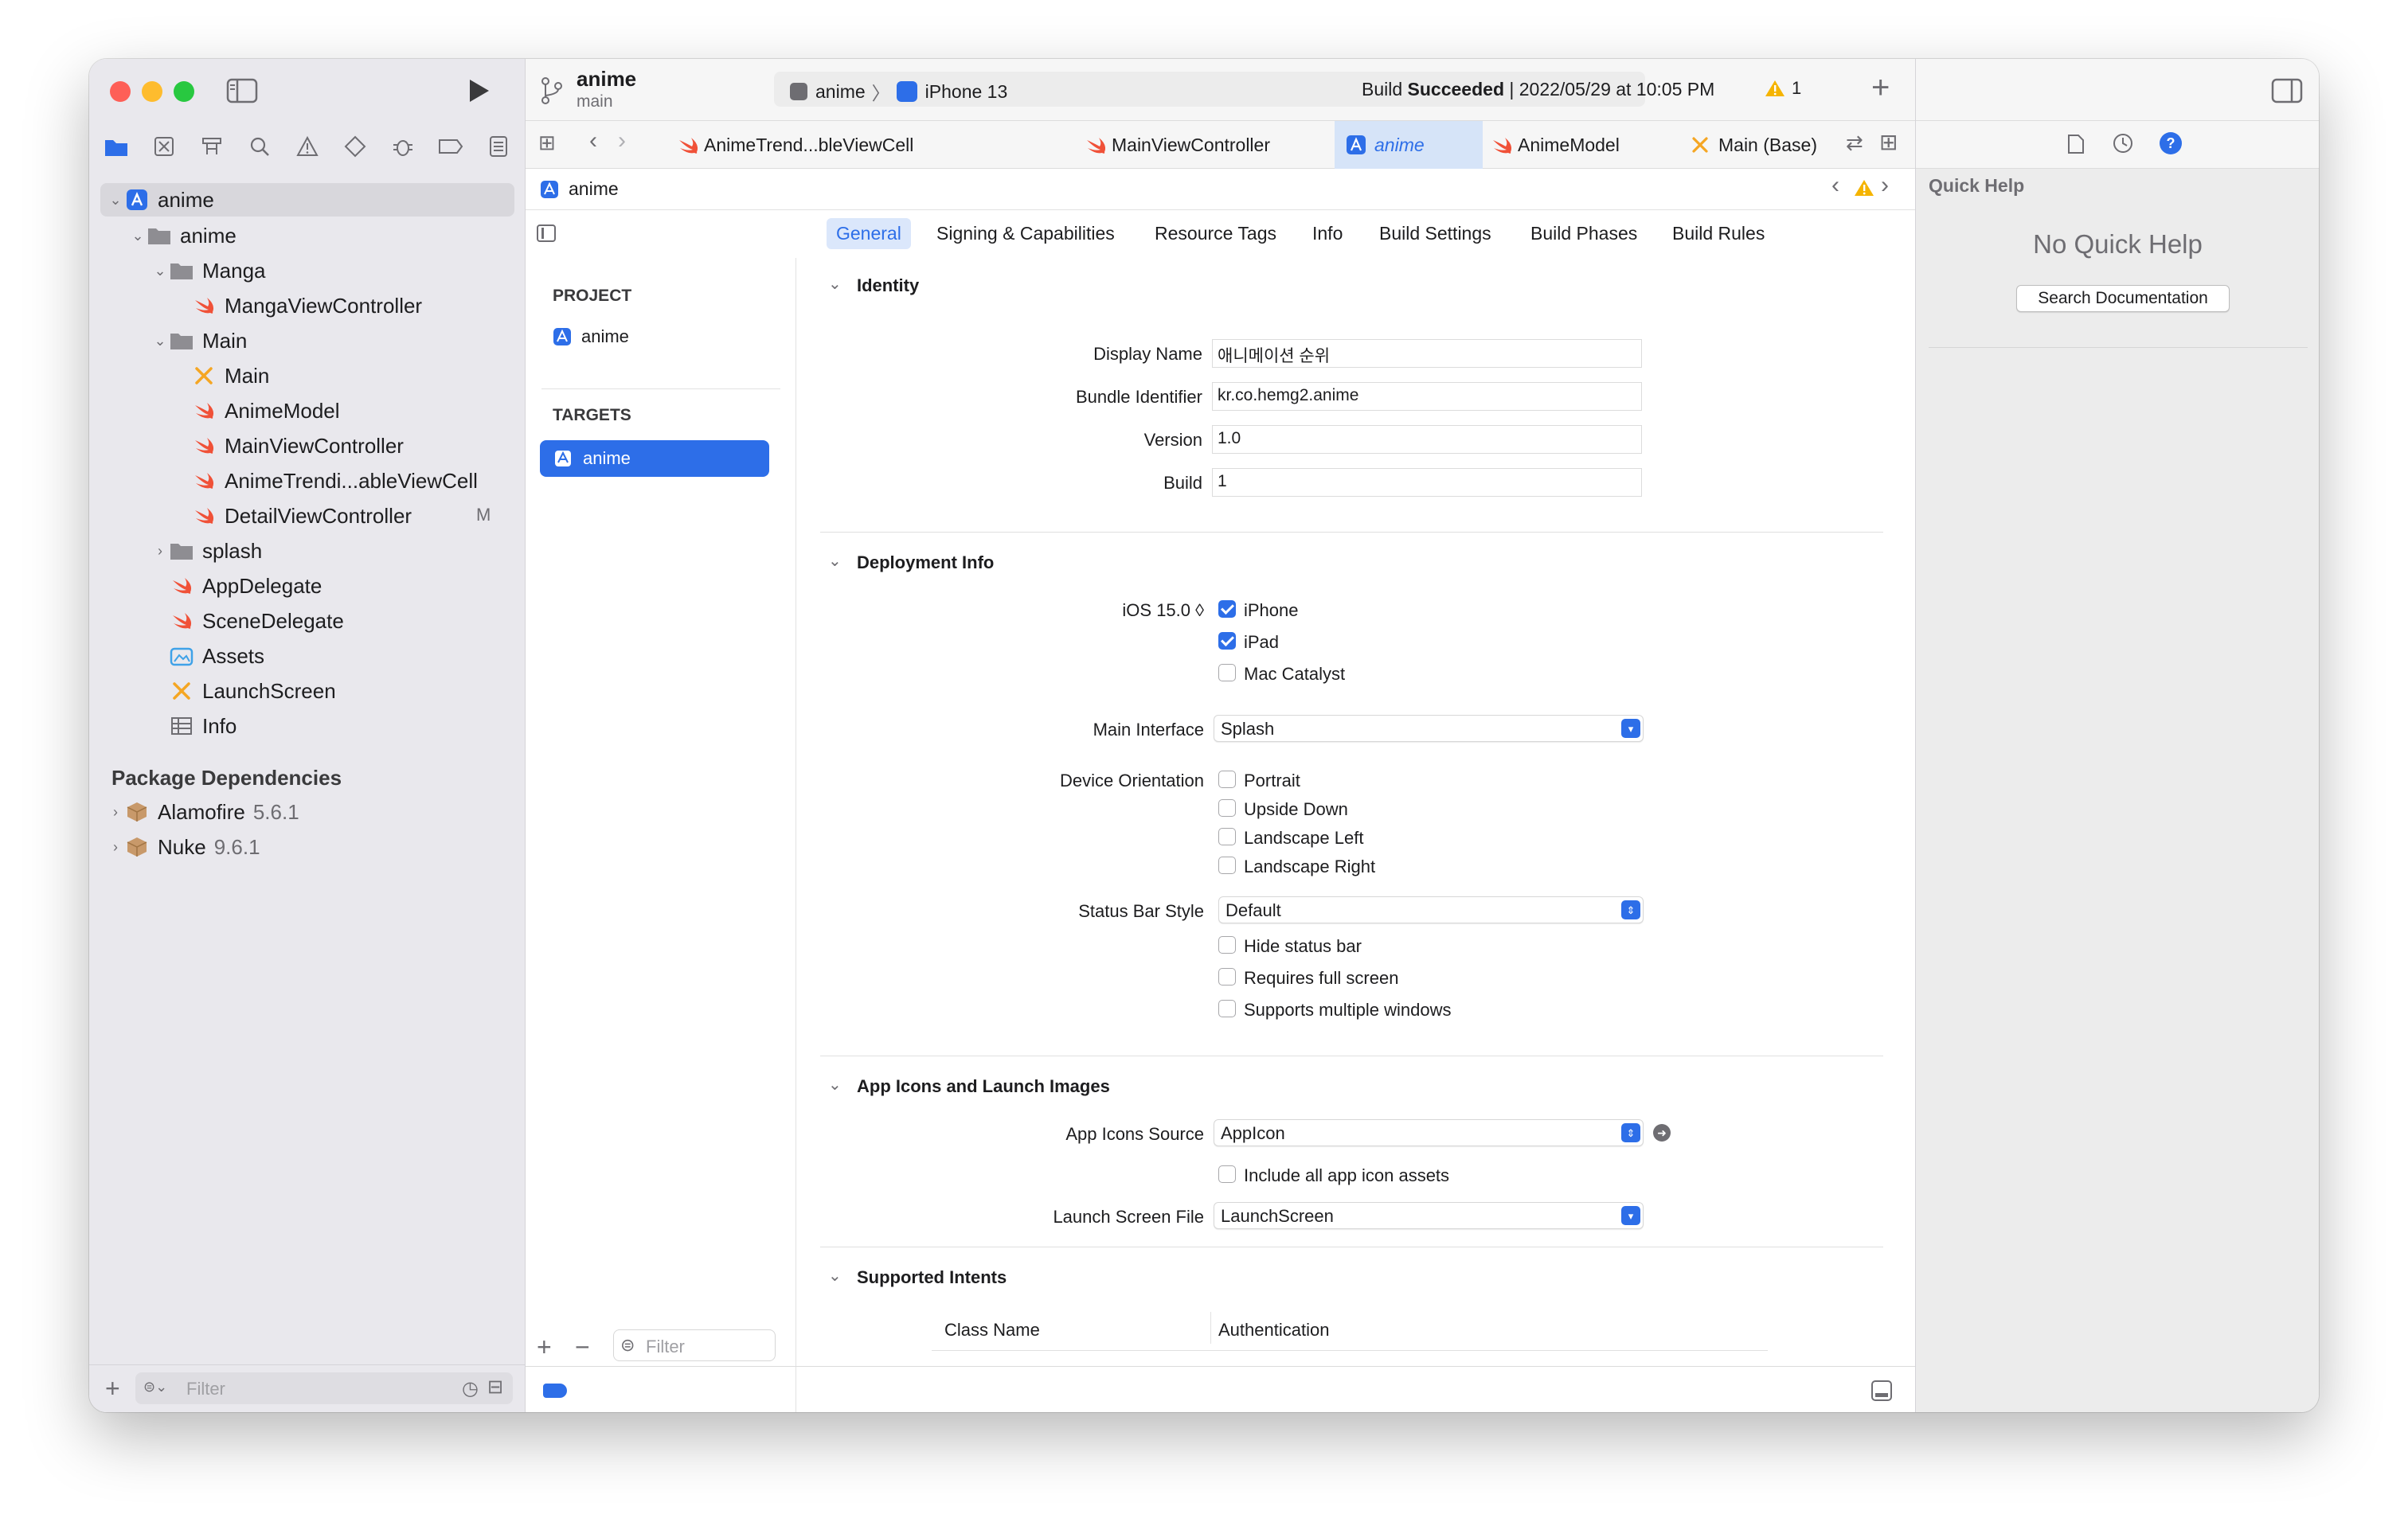  I want to click on landscape-left-checkbox, so click(1227, 837).